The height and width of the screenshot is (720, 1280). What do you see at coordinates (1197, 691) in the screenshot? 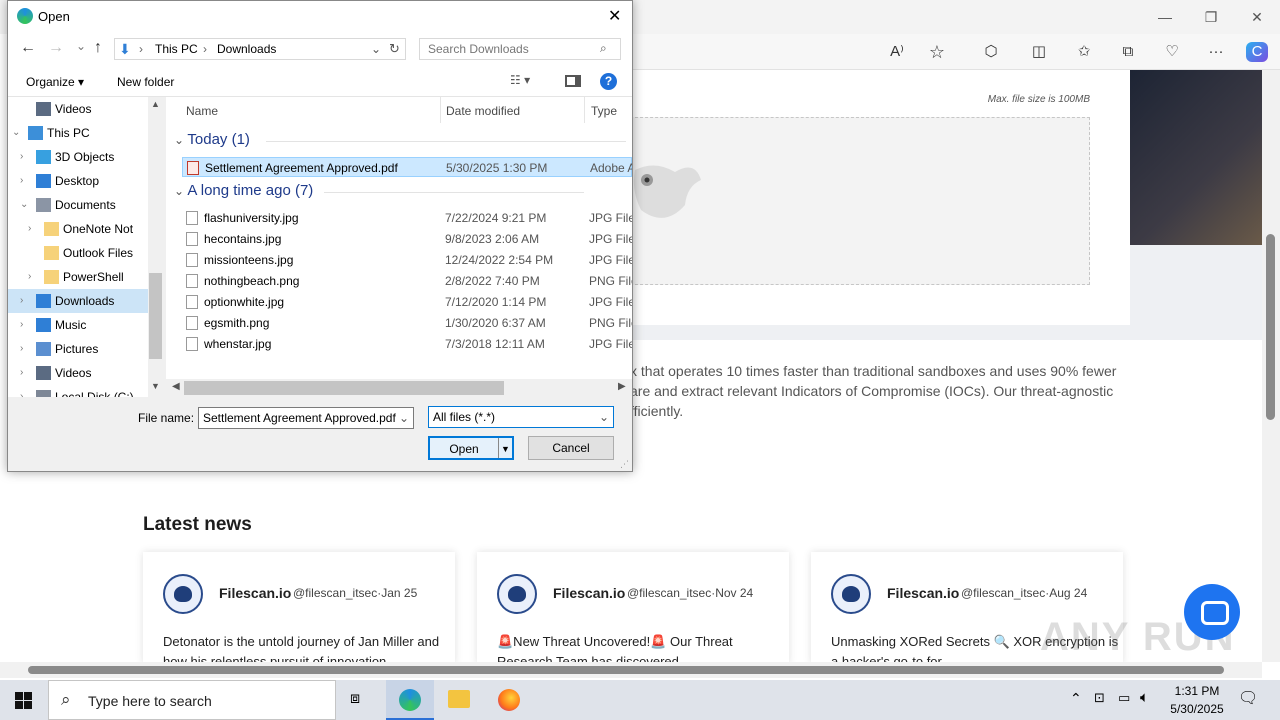
I see `clock-time: 1:31 PM` at bounding box center [1197, 691].